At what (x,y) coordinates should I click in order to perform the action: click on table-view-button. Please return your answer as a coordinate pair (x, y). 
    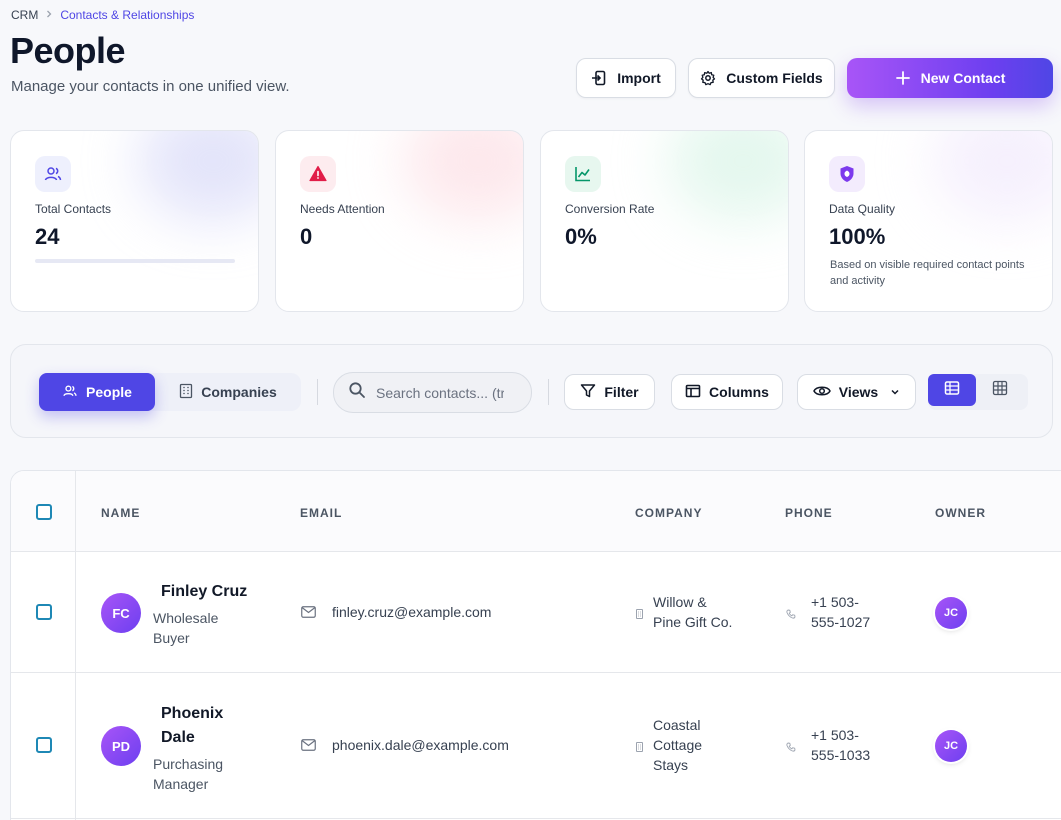
    Looking at the image, I should click on (952, 390).